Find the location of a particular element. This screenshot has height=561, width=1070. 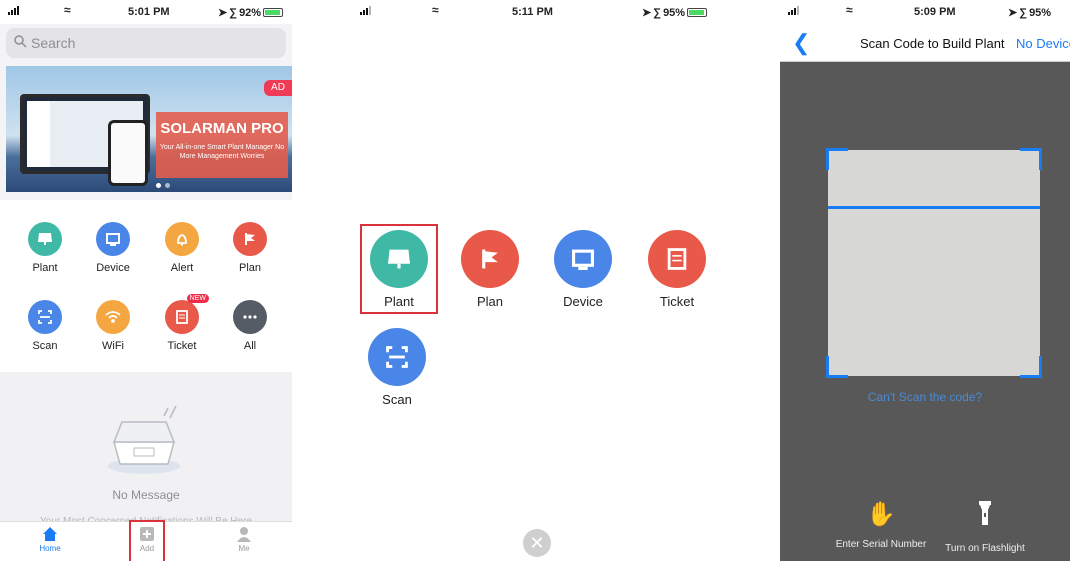

add-item-label: Ticket is located at coordinates (677, 301).